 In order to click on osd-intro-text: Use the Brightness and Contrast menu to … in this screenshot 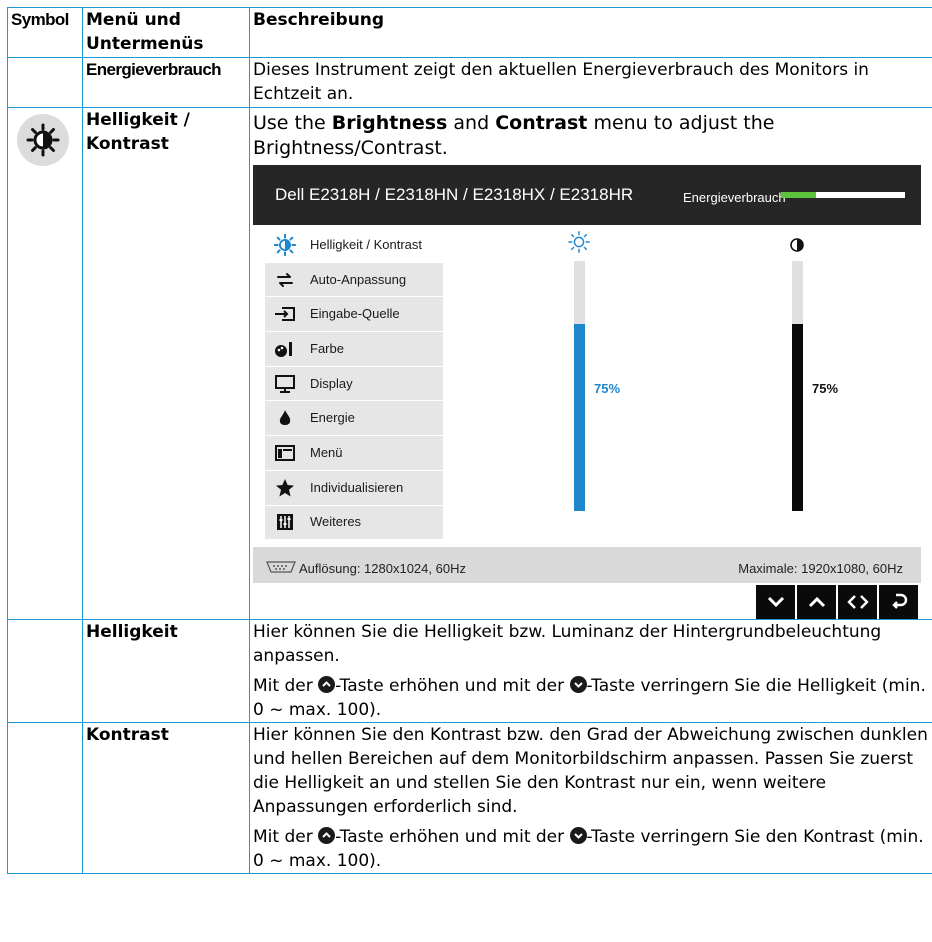, I will do `click(514, 135)`.